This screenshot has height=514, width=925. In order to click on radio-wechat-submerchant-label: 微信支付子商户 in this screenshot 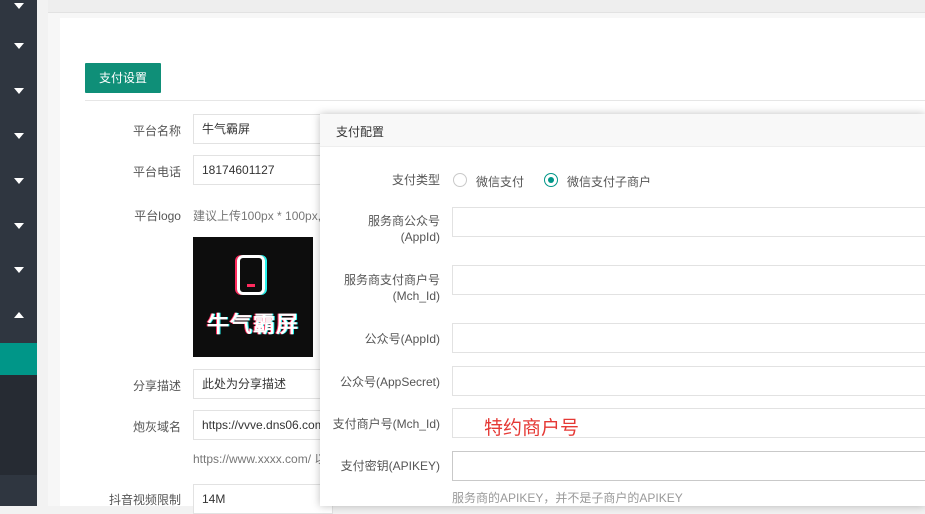, I will do `click(609, 181)`.